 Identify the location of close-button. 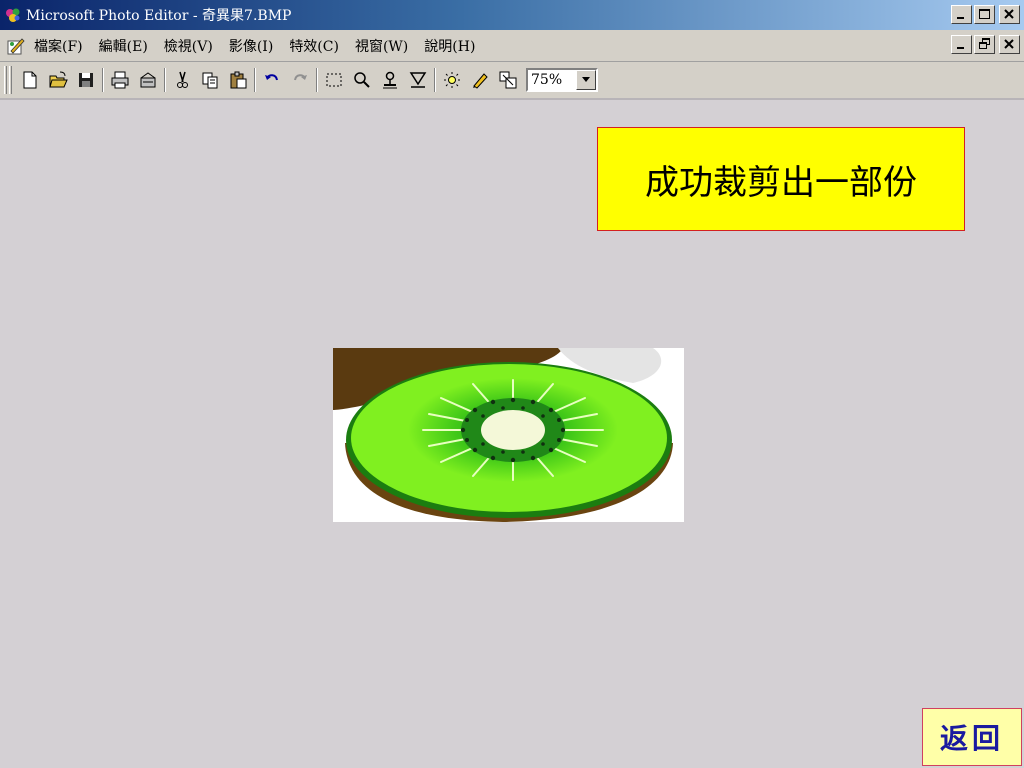
(1009, 14).